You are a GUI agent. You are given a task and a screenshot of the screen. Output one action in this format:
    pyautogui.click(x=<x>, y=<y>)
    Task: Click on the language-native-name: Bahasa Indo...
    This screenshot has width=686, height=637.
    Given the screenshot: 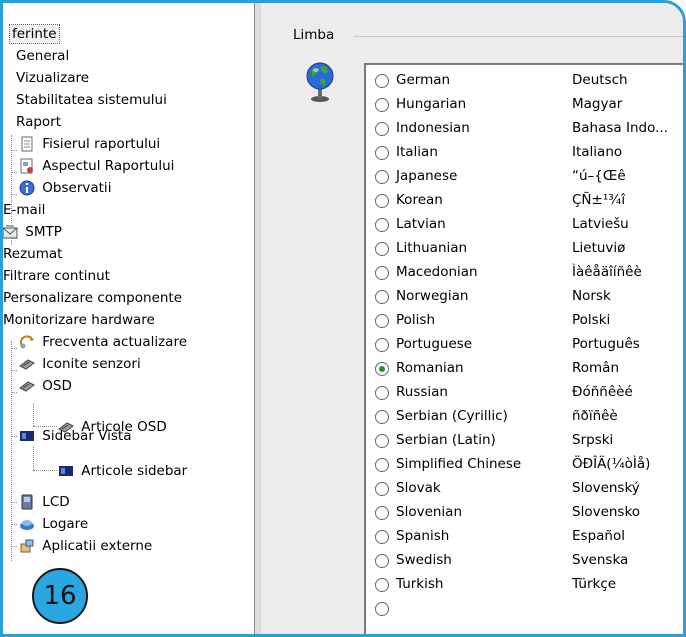 What is the action you would take?
    pyautogui.click(x=620, y=128)
    